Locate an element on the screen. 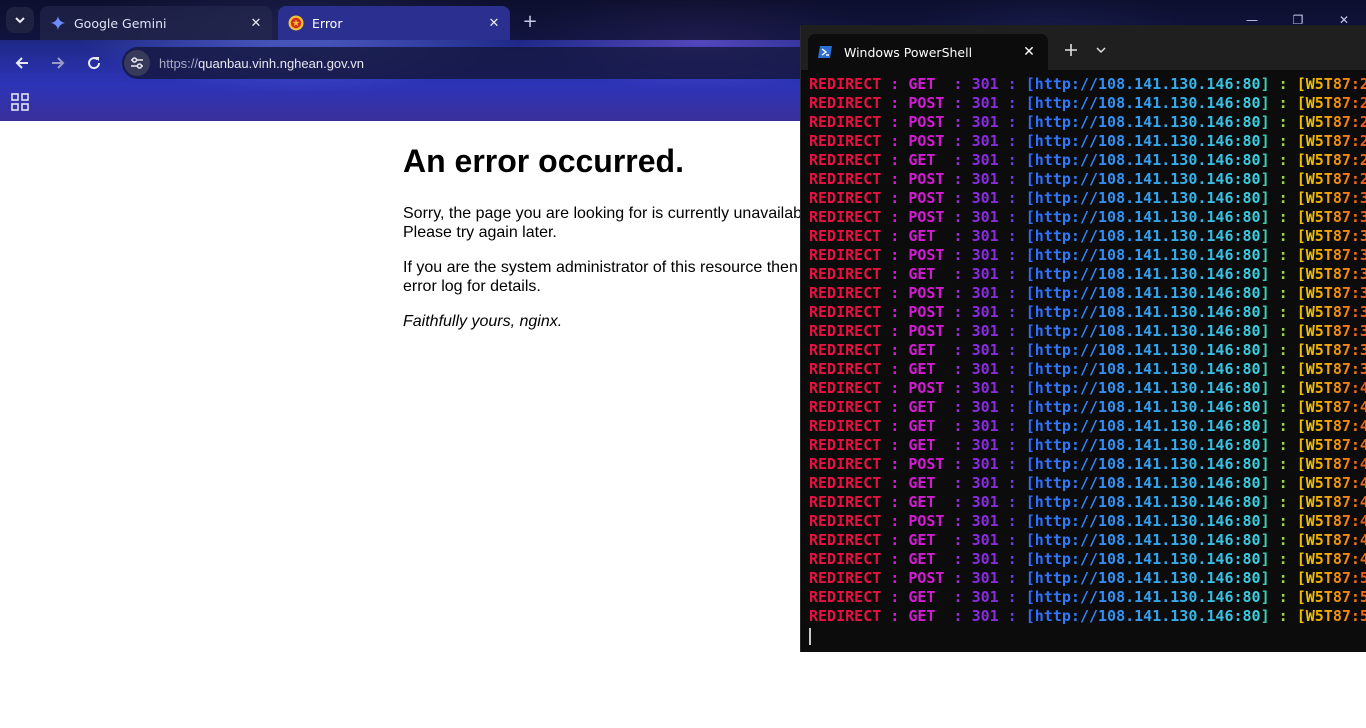  chevron-down-icon is located at coordinates (20, 20).